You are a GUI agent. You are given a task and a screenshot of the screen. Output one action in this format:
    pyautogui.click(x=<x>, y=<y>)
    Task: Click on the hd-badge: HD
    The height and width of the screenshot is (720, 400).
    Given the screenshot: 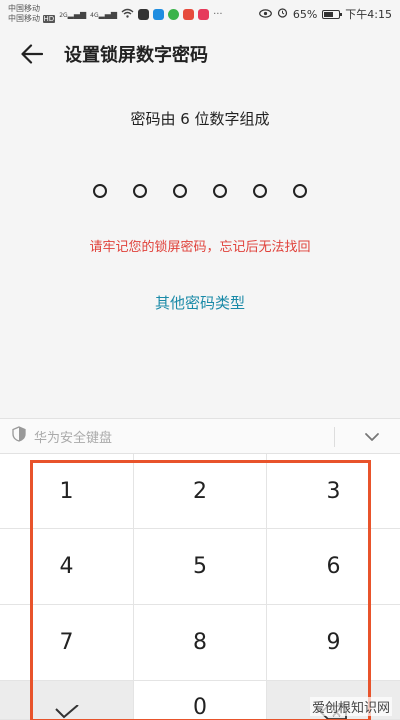 What is the action you would take?
    pyautogui.click(x=49, y=19)
    